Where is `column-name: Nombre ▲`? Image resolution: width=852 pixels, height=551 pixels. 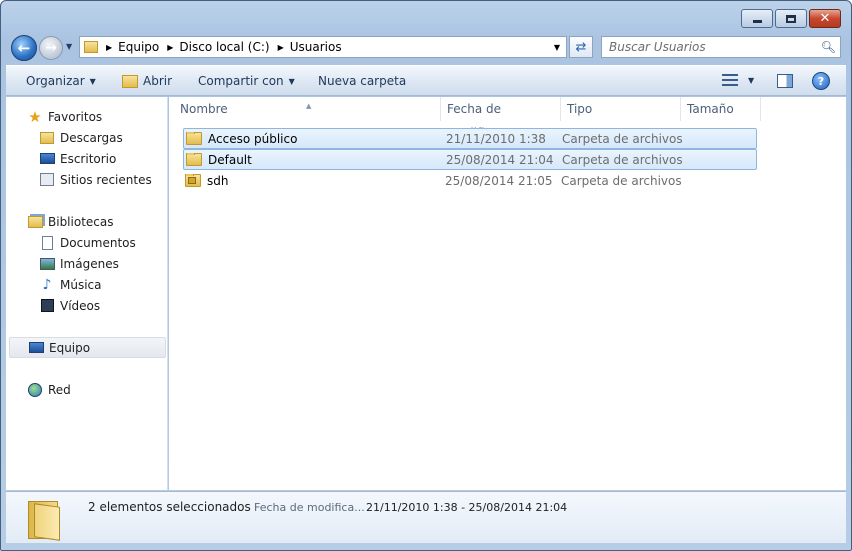
column-name: Nombre ▲ is located at coordinates (305, 109).